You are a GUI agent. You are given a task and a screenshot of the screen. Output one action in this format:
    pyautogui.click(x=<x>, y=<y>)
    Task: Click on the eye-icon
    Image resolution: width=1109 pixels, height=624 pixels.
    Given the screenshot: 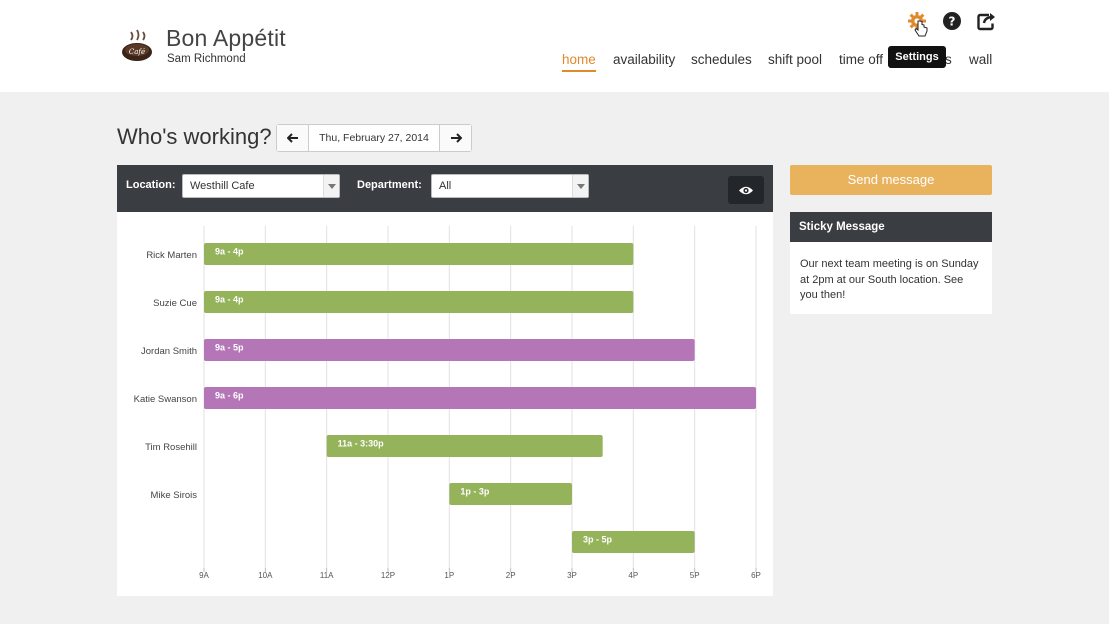 What is the action you would take?
    pyautogui.click(x=746, y=190)
    